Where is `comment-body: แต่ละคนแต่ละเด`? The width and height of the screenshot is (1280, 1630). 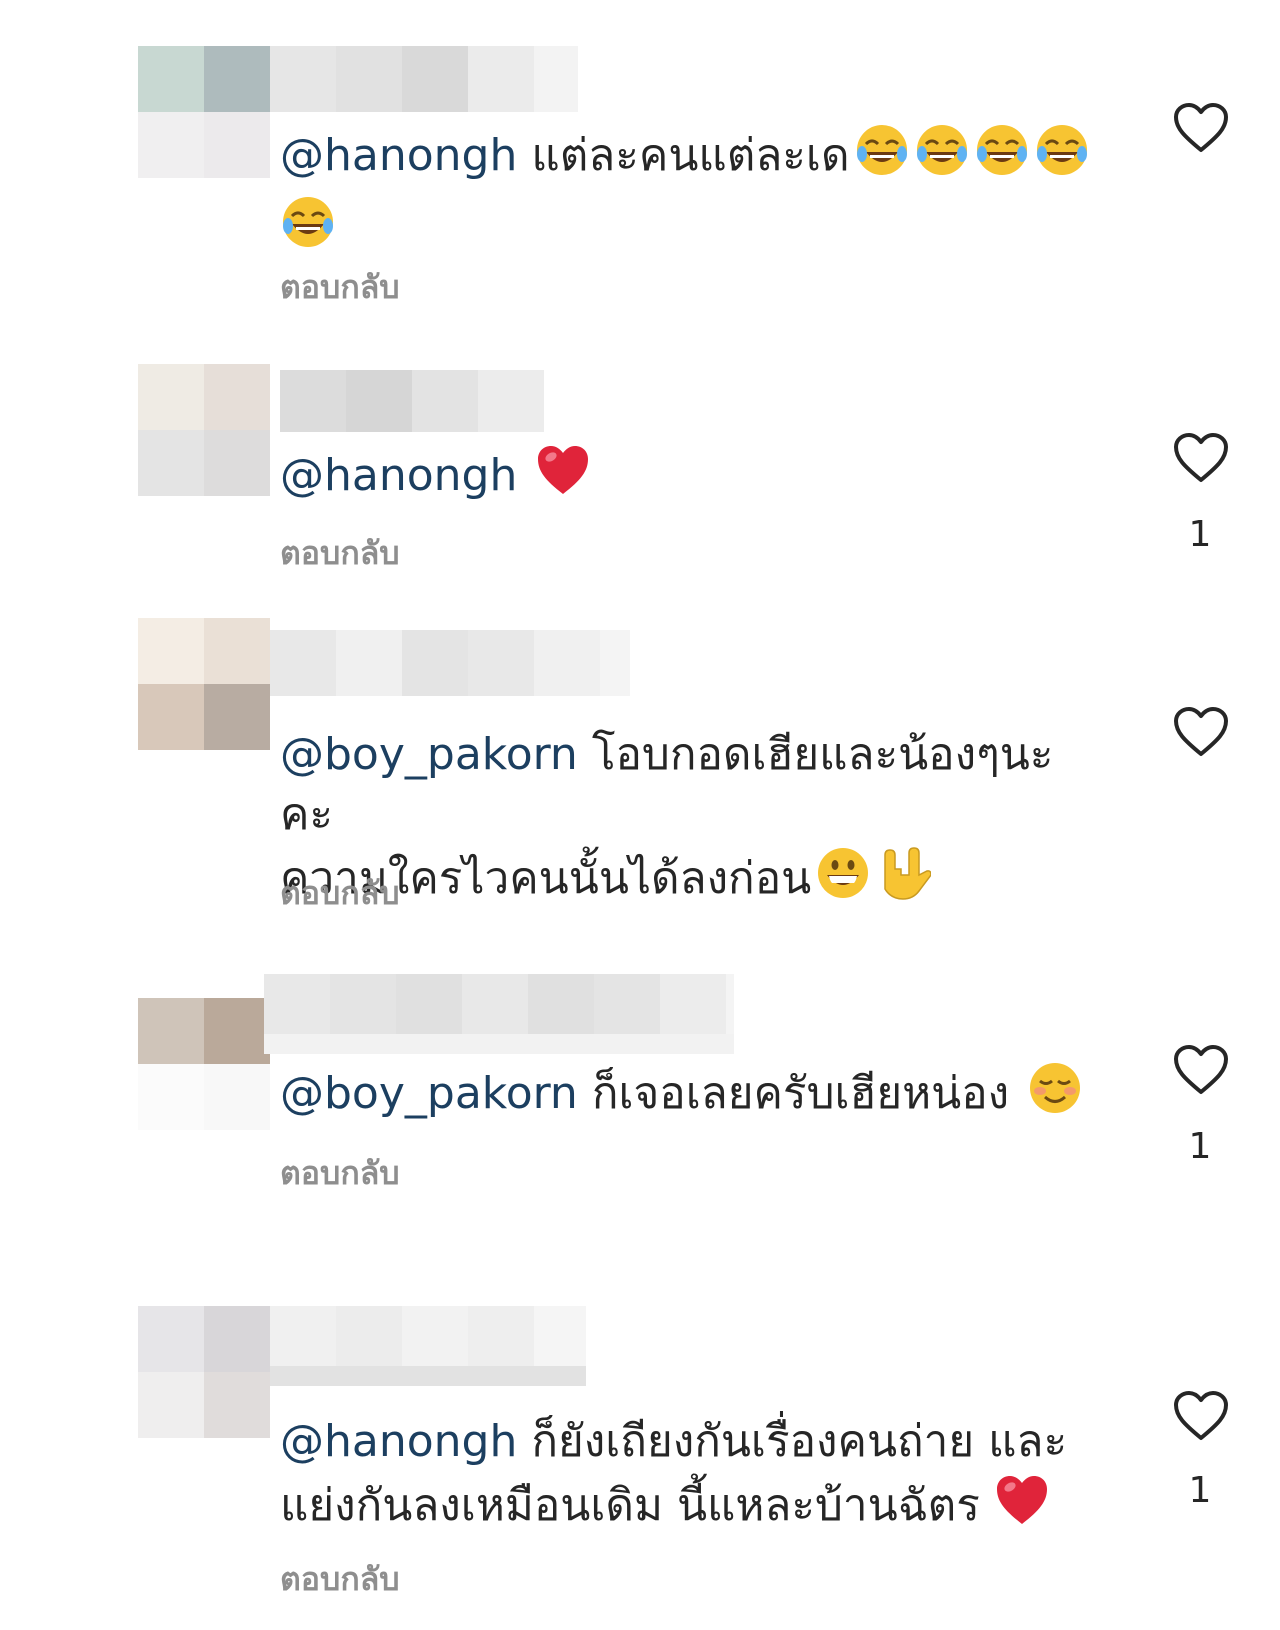 comment-body: แต่ละคนแต่ละเด is located at coordinates (690, 155).